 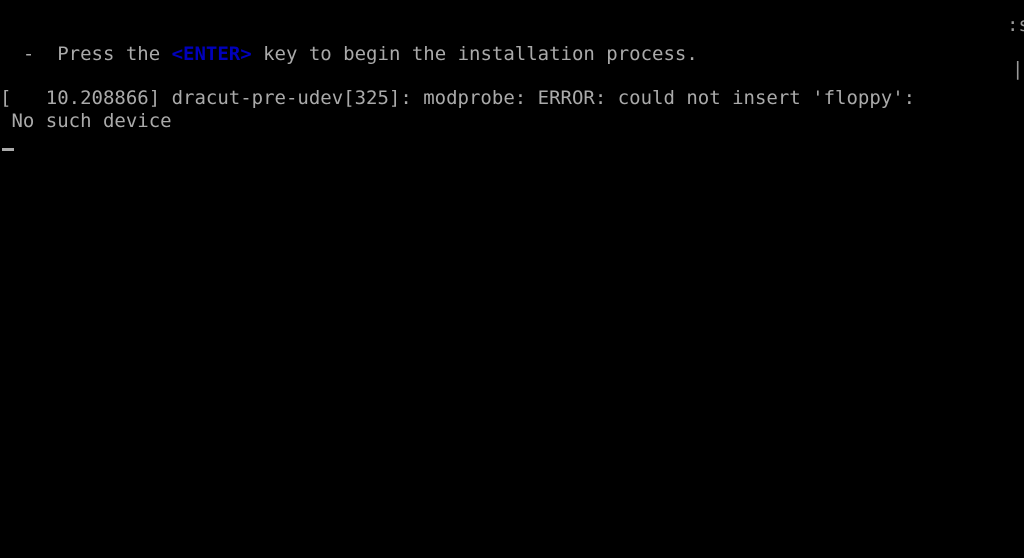 I want to click on kernel-log-line-no-such-device: No such device, so click(x=86, y=121).